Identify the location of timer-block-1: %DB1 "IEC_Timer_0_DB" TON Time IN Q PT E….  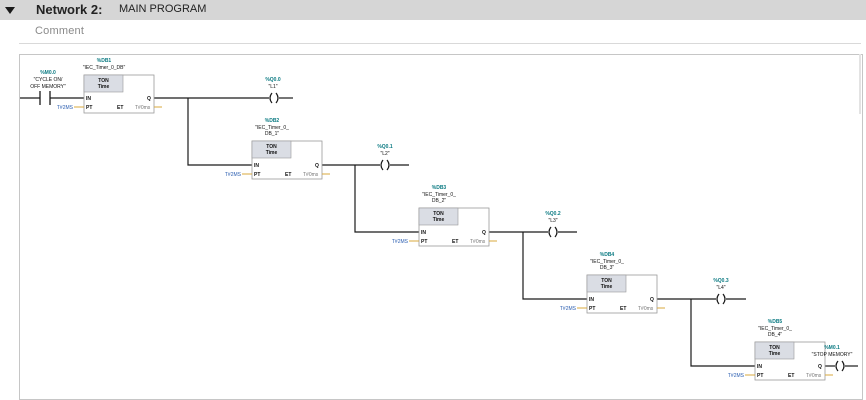
(109, 86).